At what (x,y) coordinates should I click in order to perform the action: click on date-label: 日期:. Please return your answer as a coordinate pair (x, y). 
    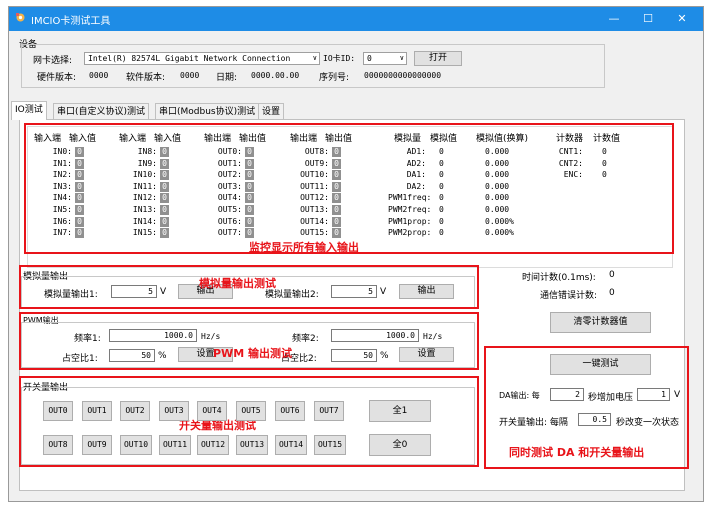
    Looking at the image, I should click on (227, 78).